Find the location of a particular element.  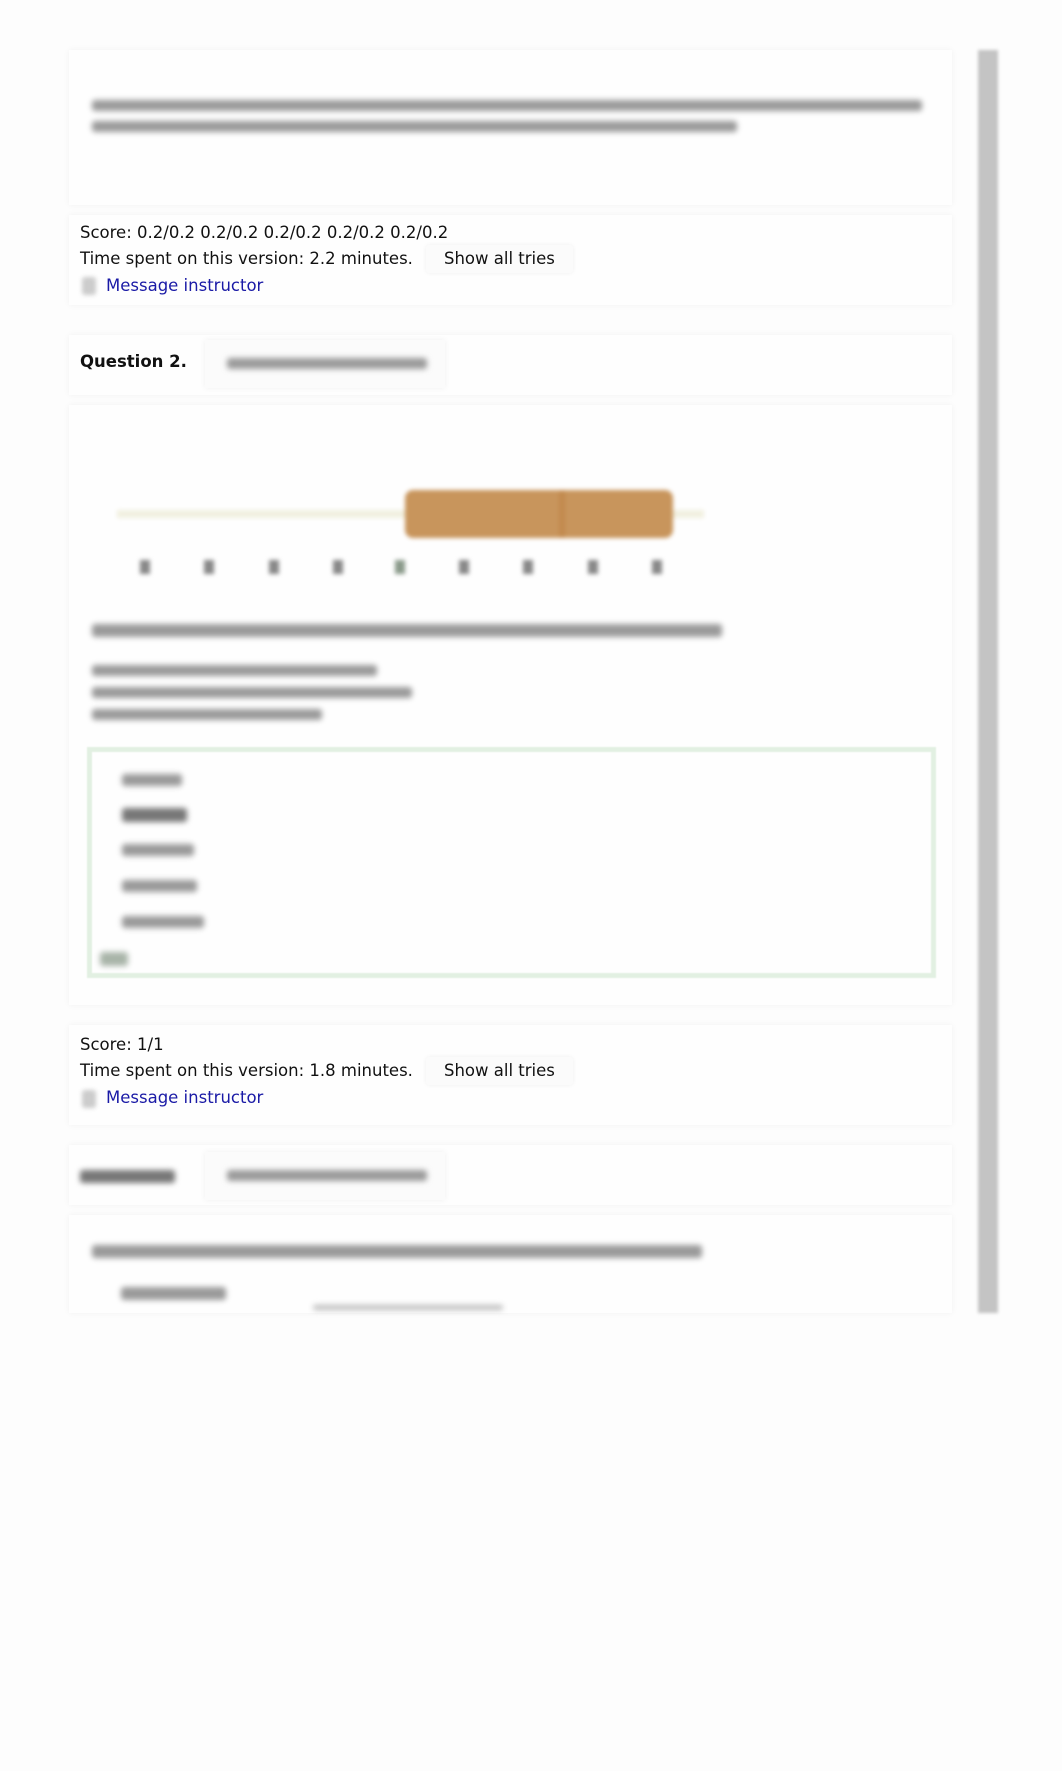

time-spent-text: Time spent on this version: 1.8 minutes. is located at coordinates (246, 1070).